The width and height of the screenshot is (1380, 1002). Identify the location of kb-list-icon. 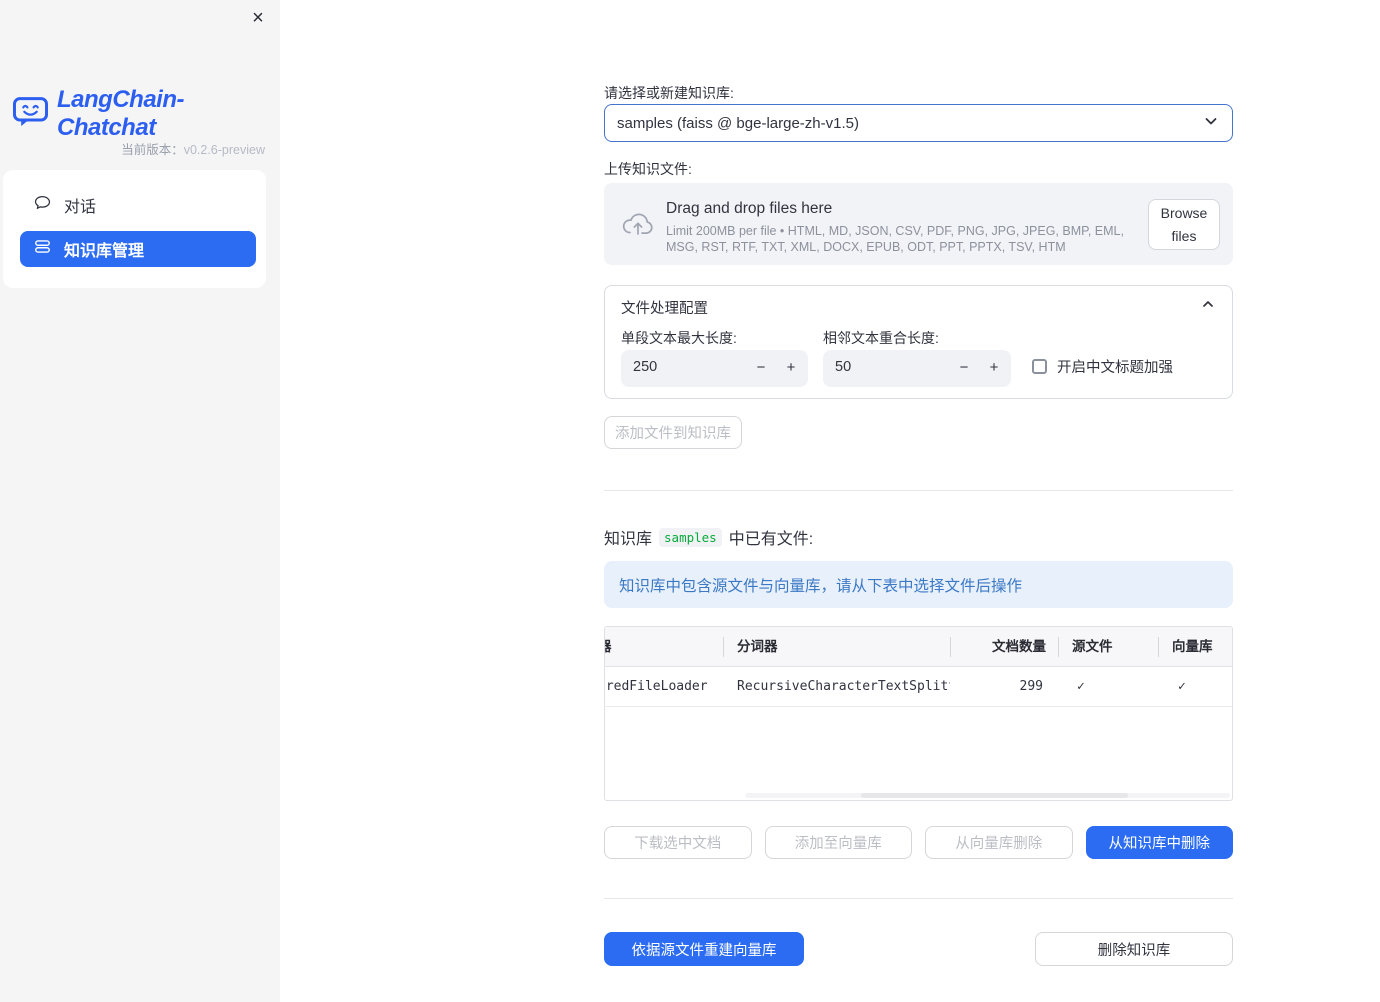
(42, 249).